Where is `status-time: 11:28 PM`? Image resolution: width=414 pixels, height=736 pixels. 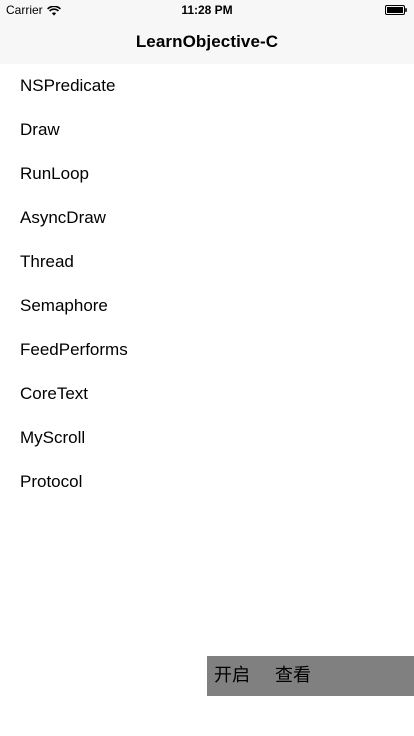
status-time: 11:28 PM is located at coordinates (207, 10).